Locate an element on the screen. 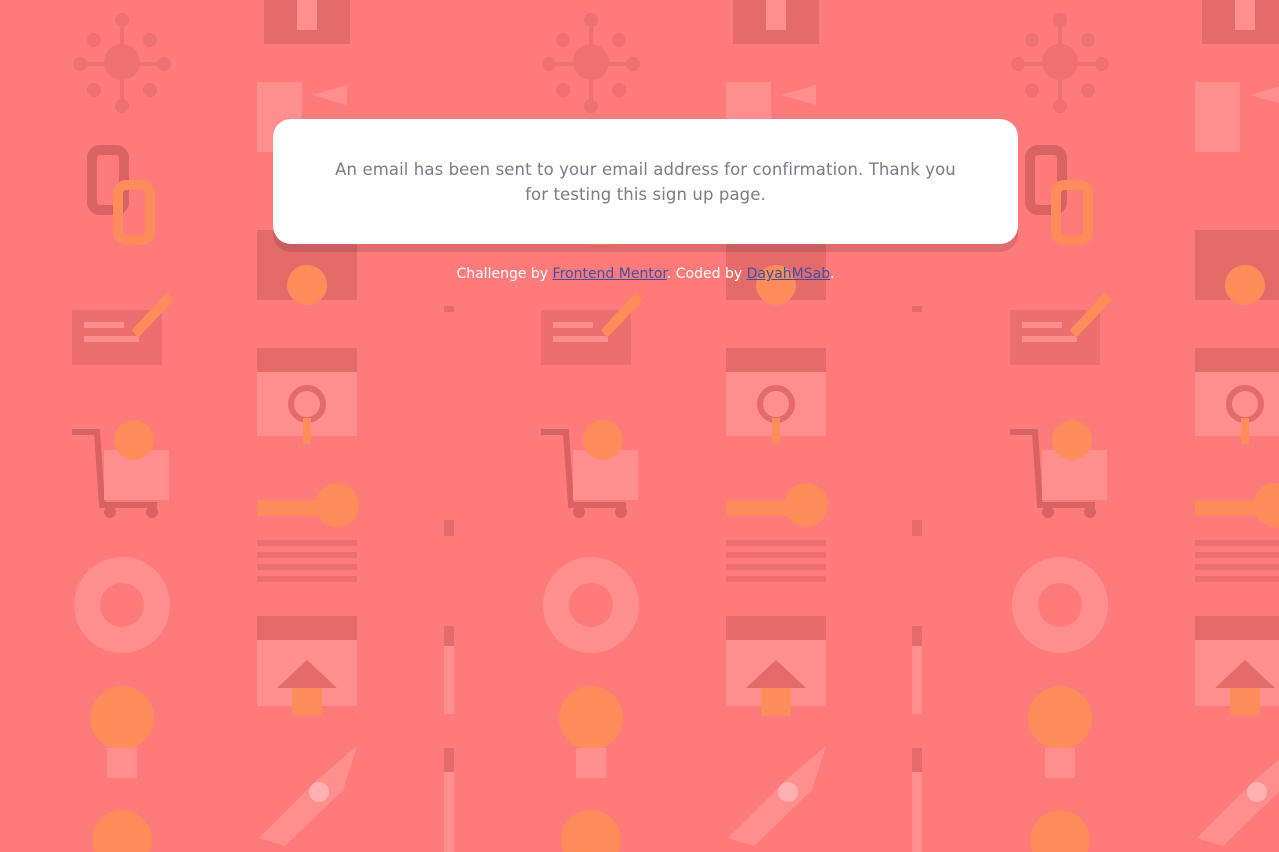 This screenshot has width=1279, height=852. footer-prefix: Challenge by is located at coordinates (504, 274).